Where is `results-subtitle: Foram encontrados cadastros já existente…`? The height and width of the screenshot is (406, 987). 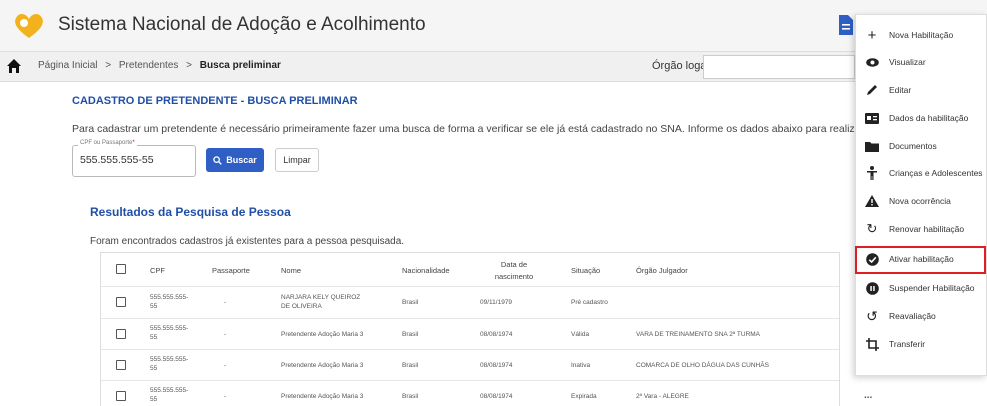
results-subtitle: Foram encontrados cadastros já existente… is located at coordinates (247, 241).